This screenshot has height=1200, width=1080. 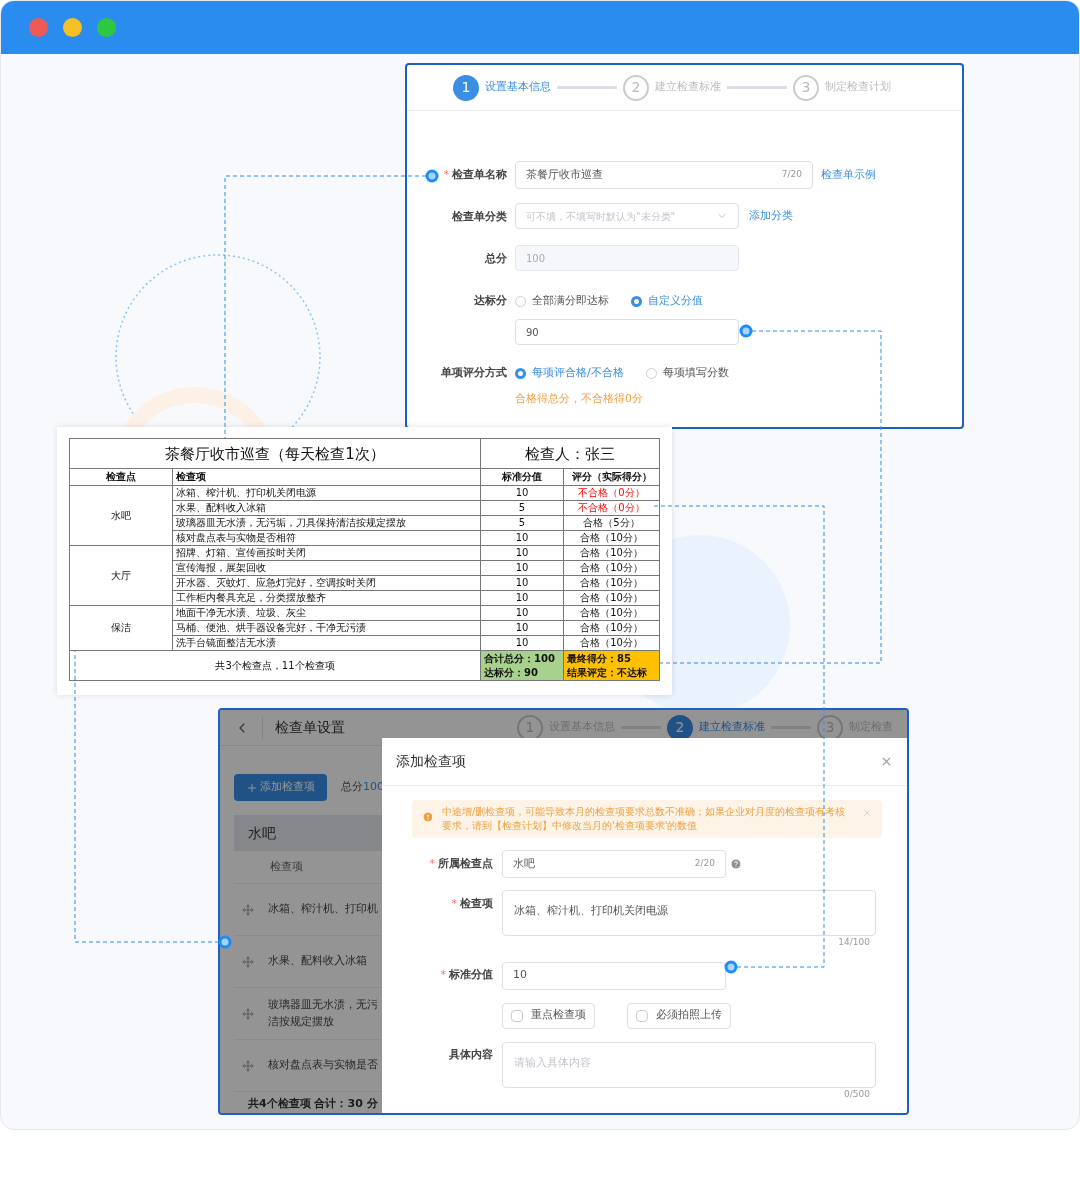 I want to click on char-counter: 7/20, so click(x=791, y=175).